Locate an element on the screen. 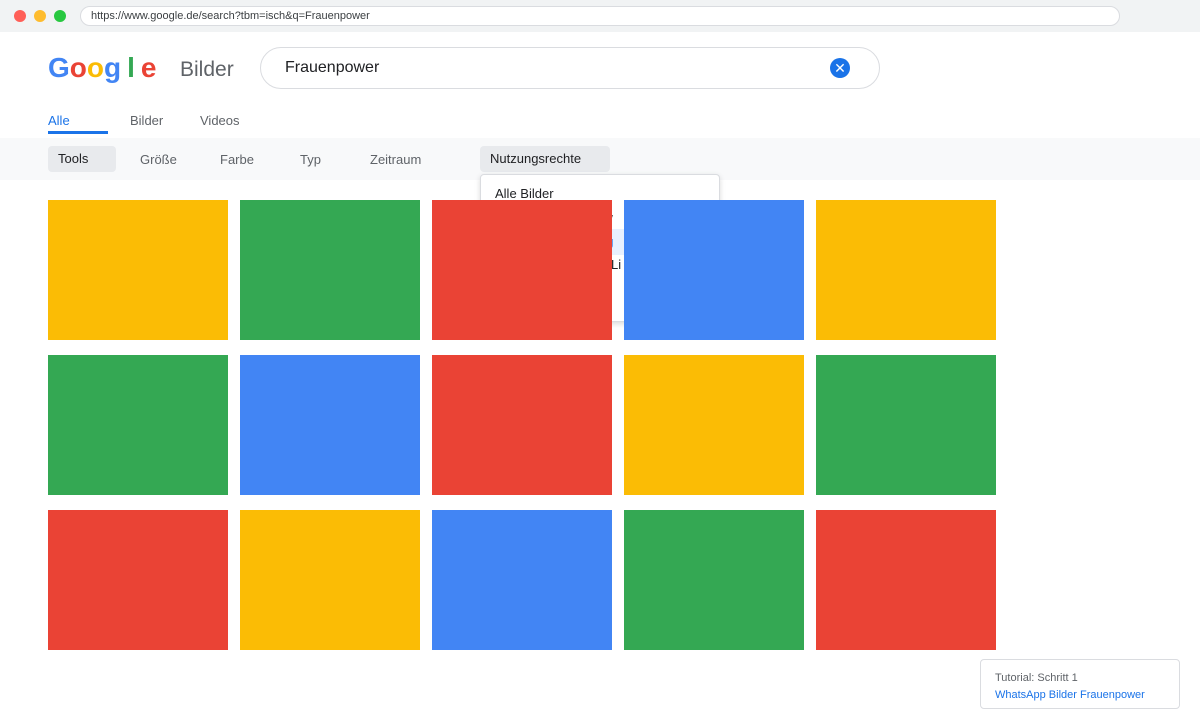 The width and height of the screenshot is (1200, 720). dropdown-item-all-images: Alle Bilder is located at coordinates (524, 193).